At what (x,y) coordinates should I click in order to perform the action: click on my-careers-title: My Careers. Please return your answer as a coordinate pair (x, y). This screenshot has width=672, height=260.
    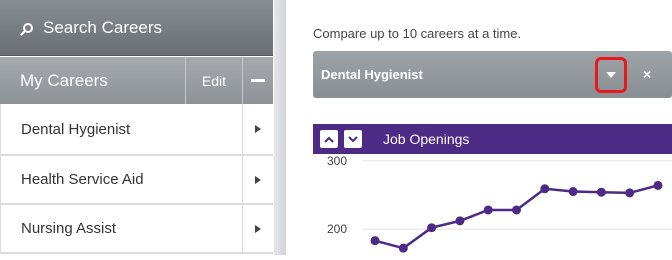
    Looking at the image, I should click on (64, 80).